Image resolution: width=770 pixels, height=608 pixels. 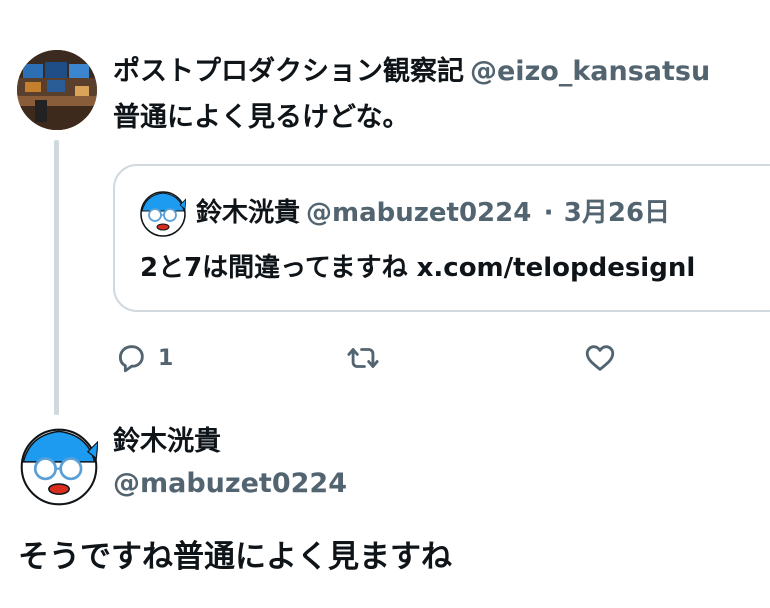 I want to click on like-action, so click(x=600, y=358).